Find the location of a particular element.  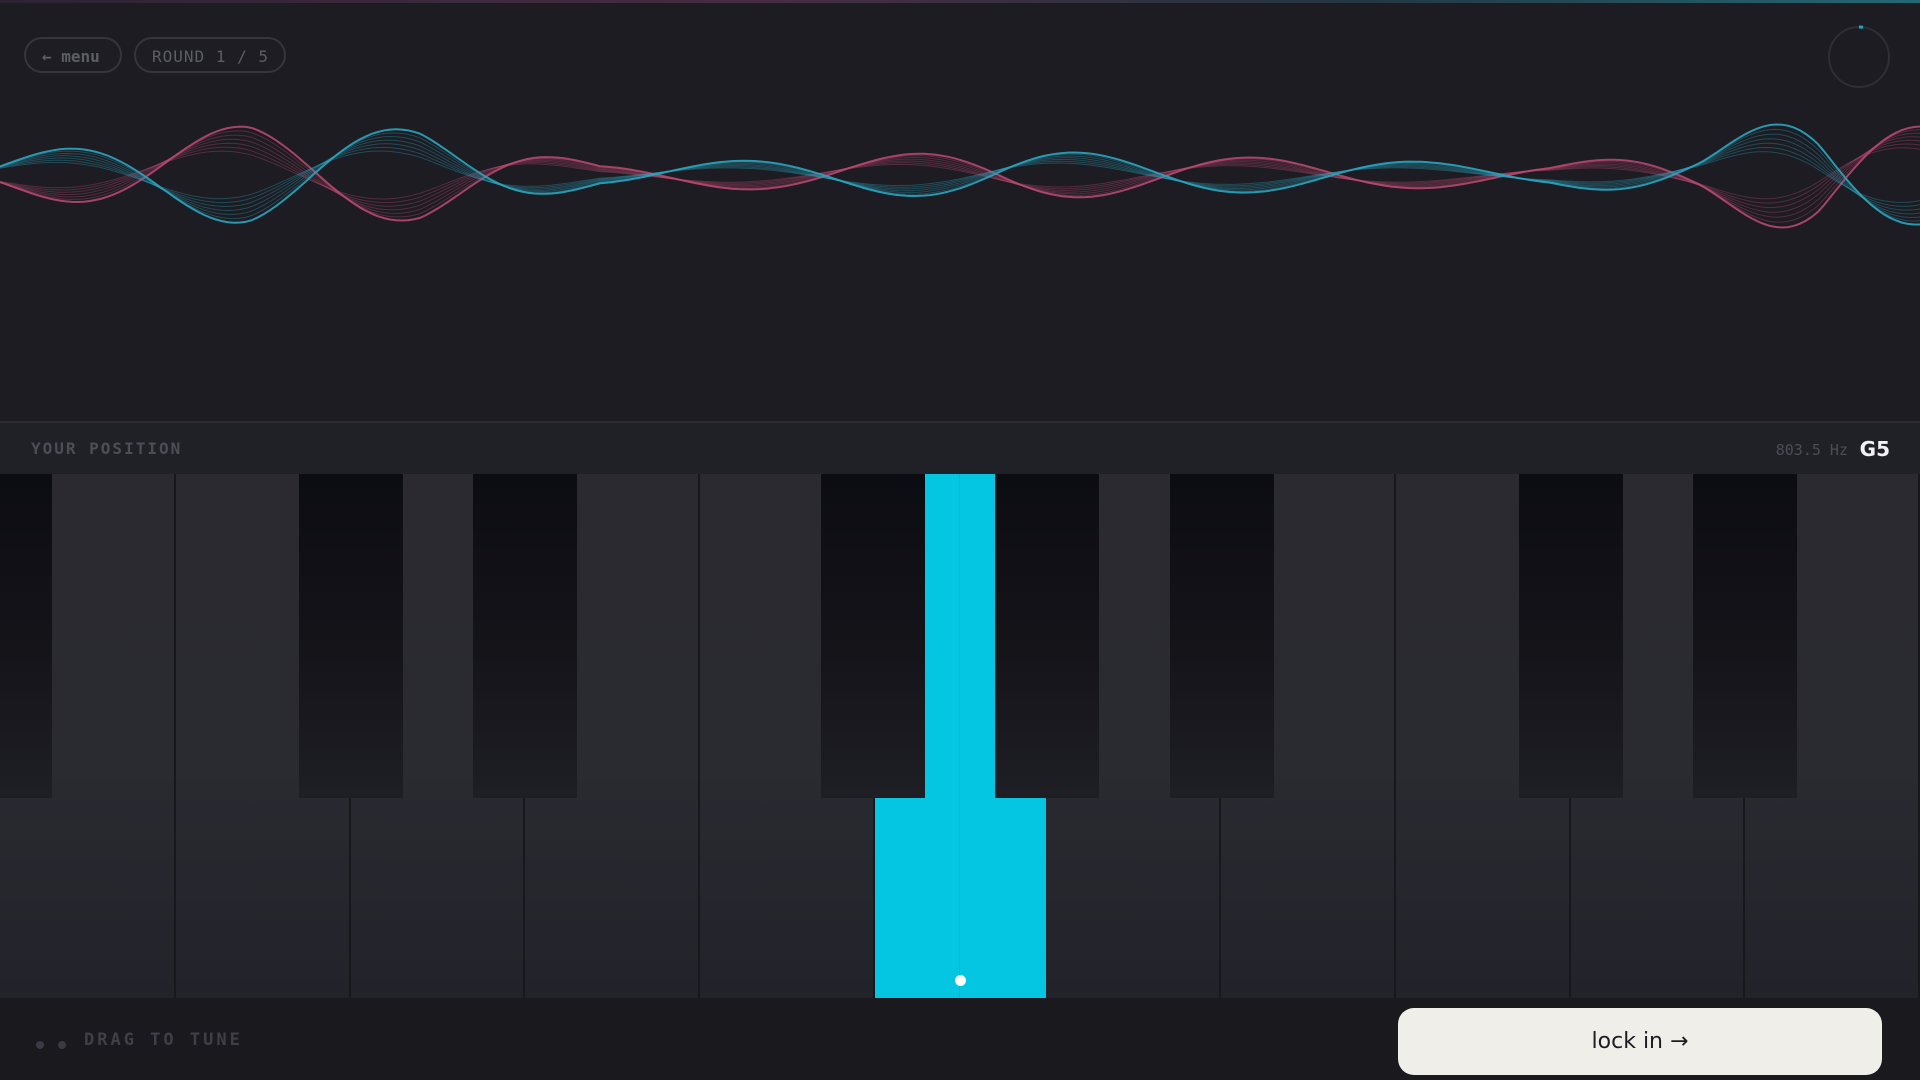

waveform-display is located at coordinates (960, 176).